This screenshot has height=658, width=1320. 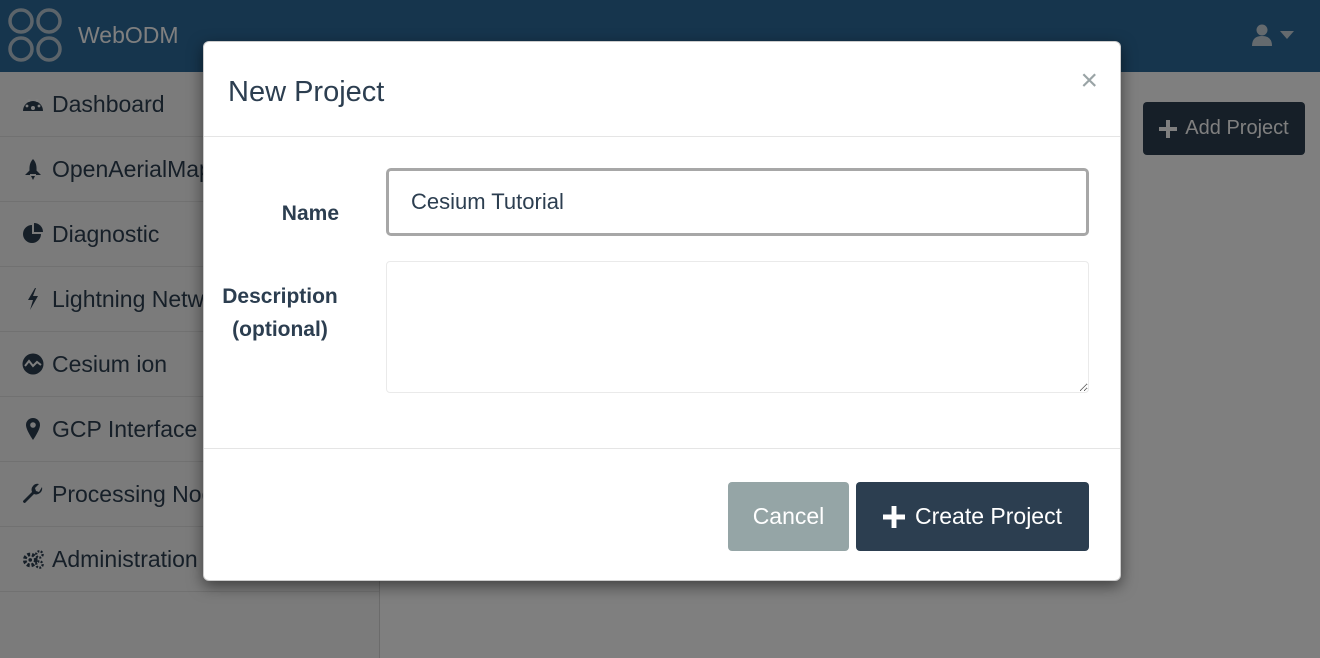 I want to click on description-input, so click(x=737, y=327).